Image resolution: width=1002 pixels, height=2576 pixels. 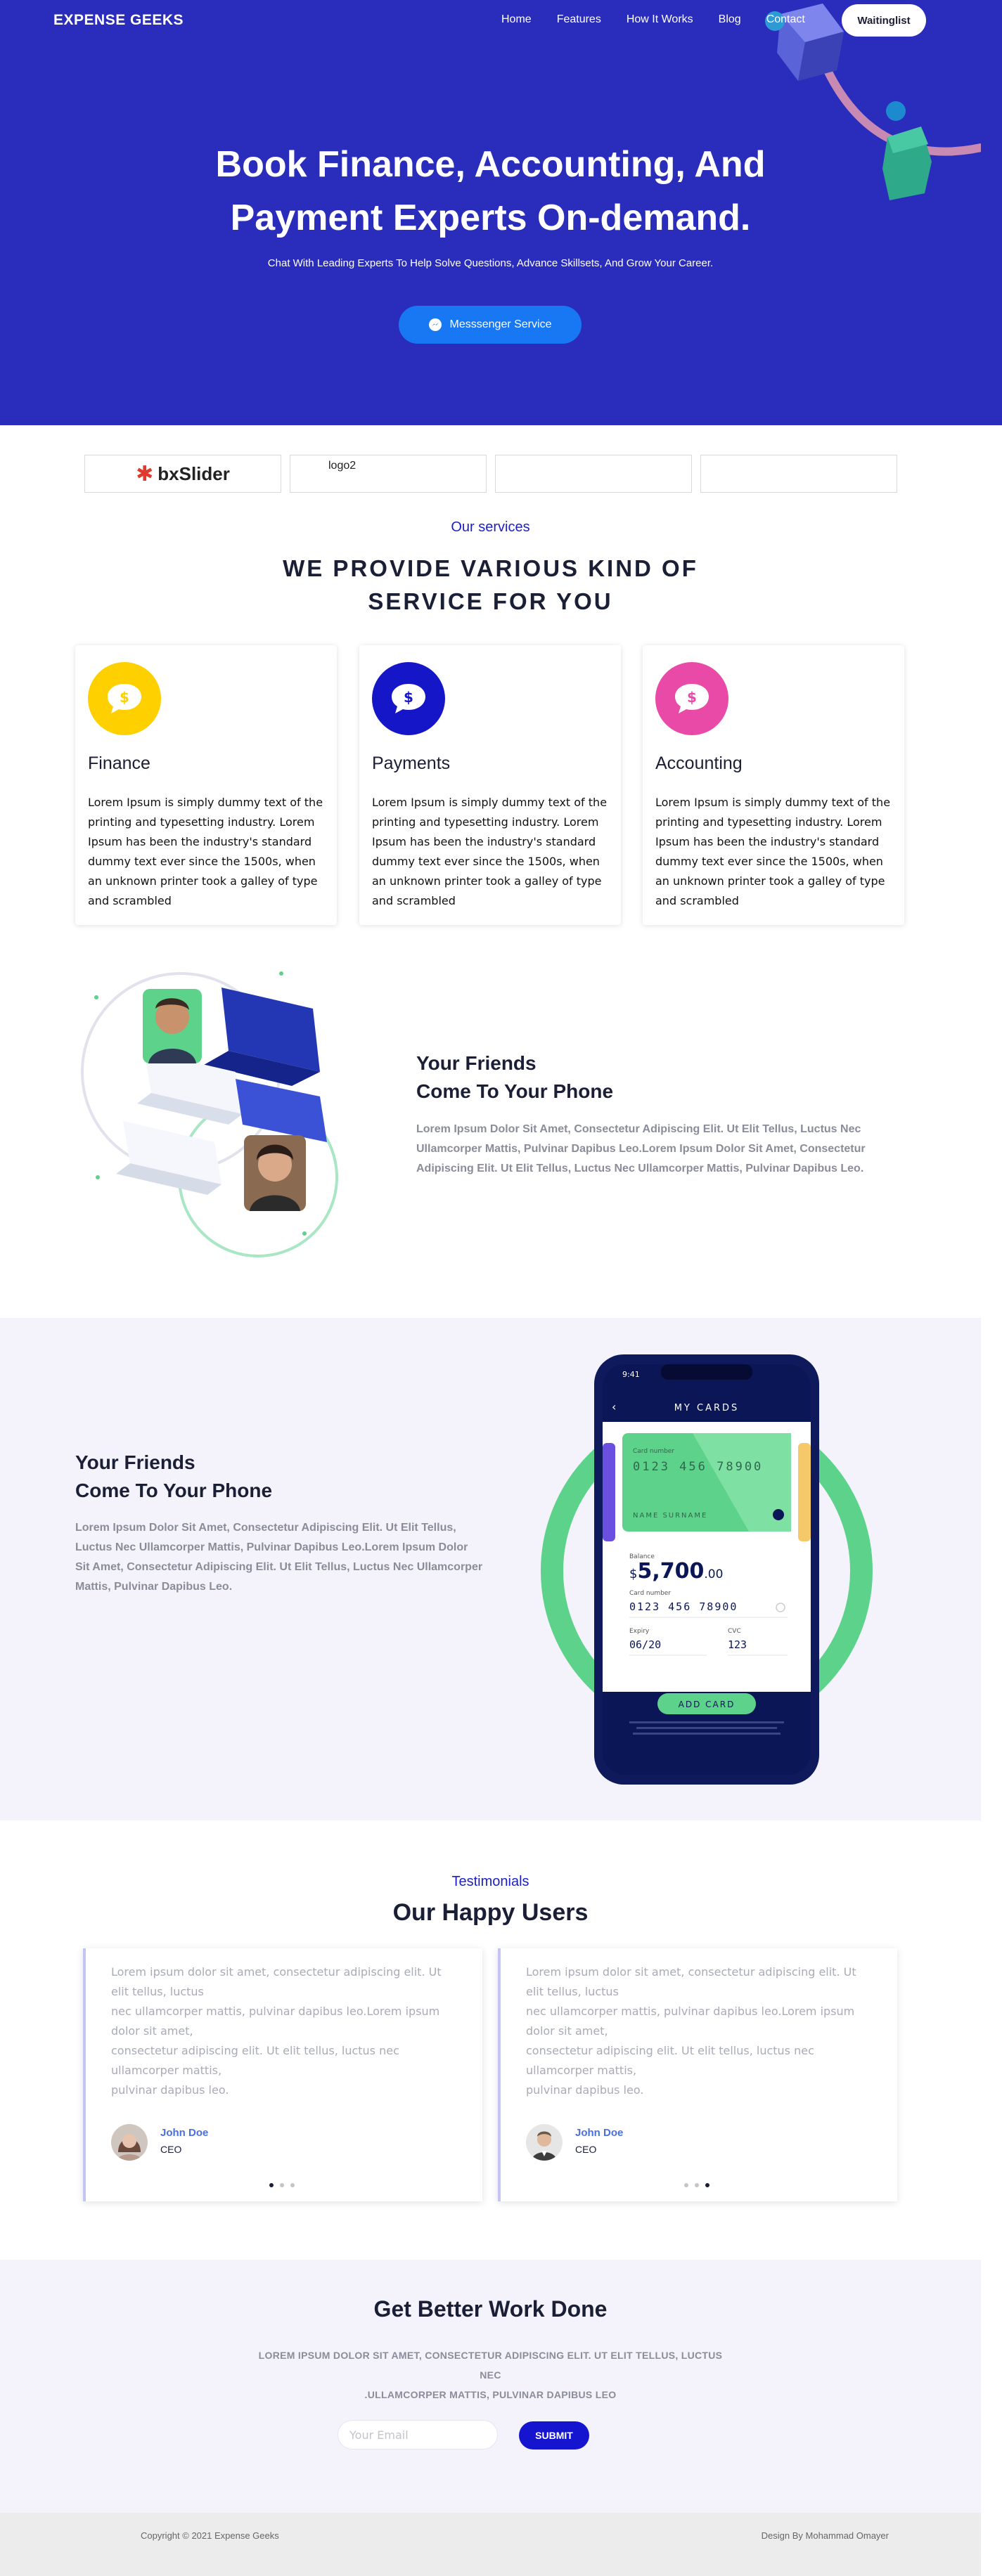 I want to click on phone-time: 9:41, so click(x=631, y=1375).